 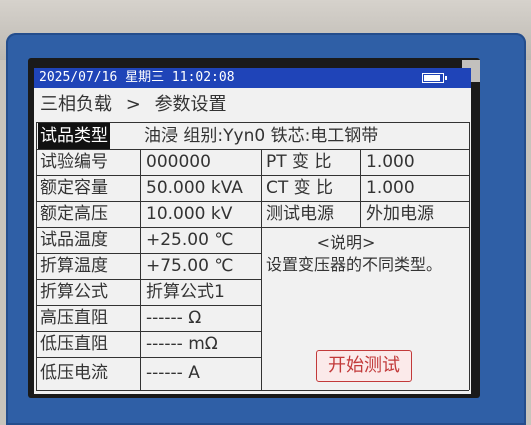 I want to click on row-label: 额定高压, so click(x=74, y=214).